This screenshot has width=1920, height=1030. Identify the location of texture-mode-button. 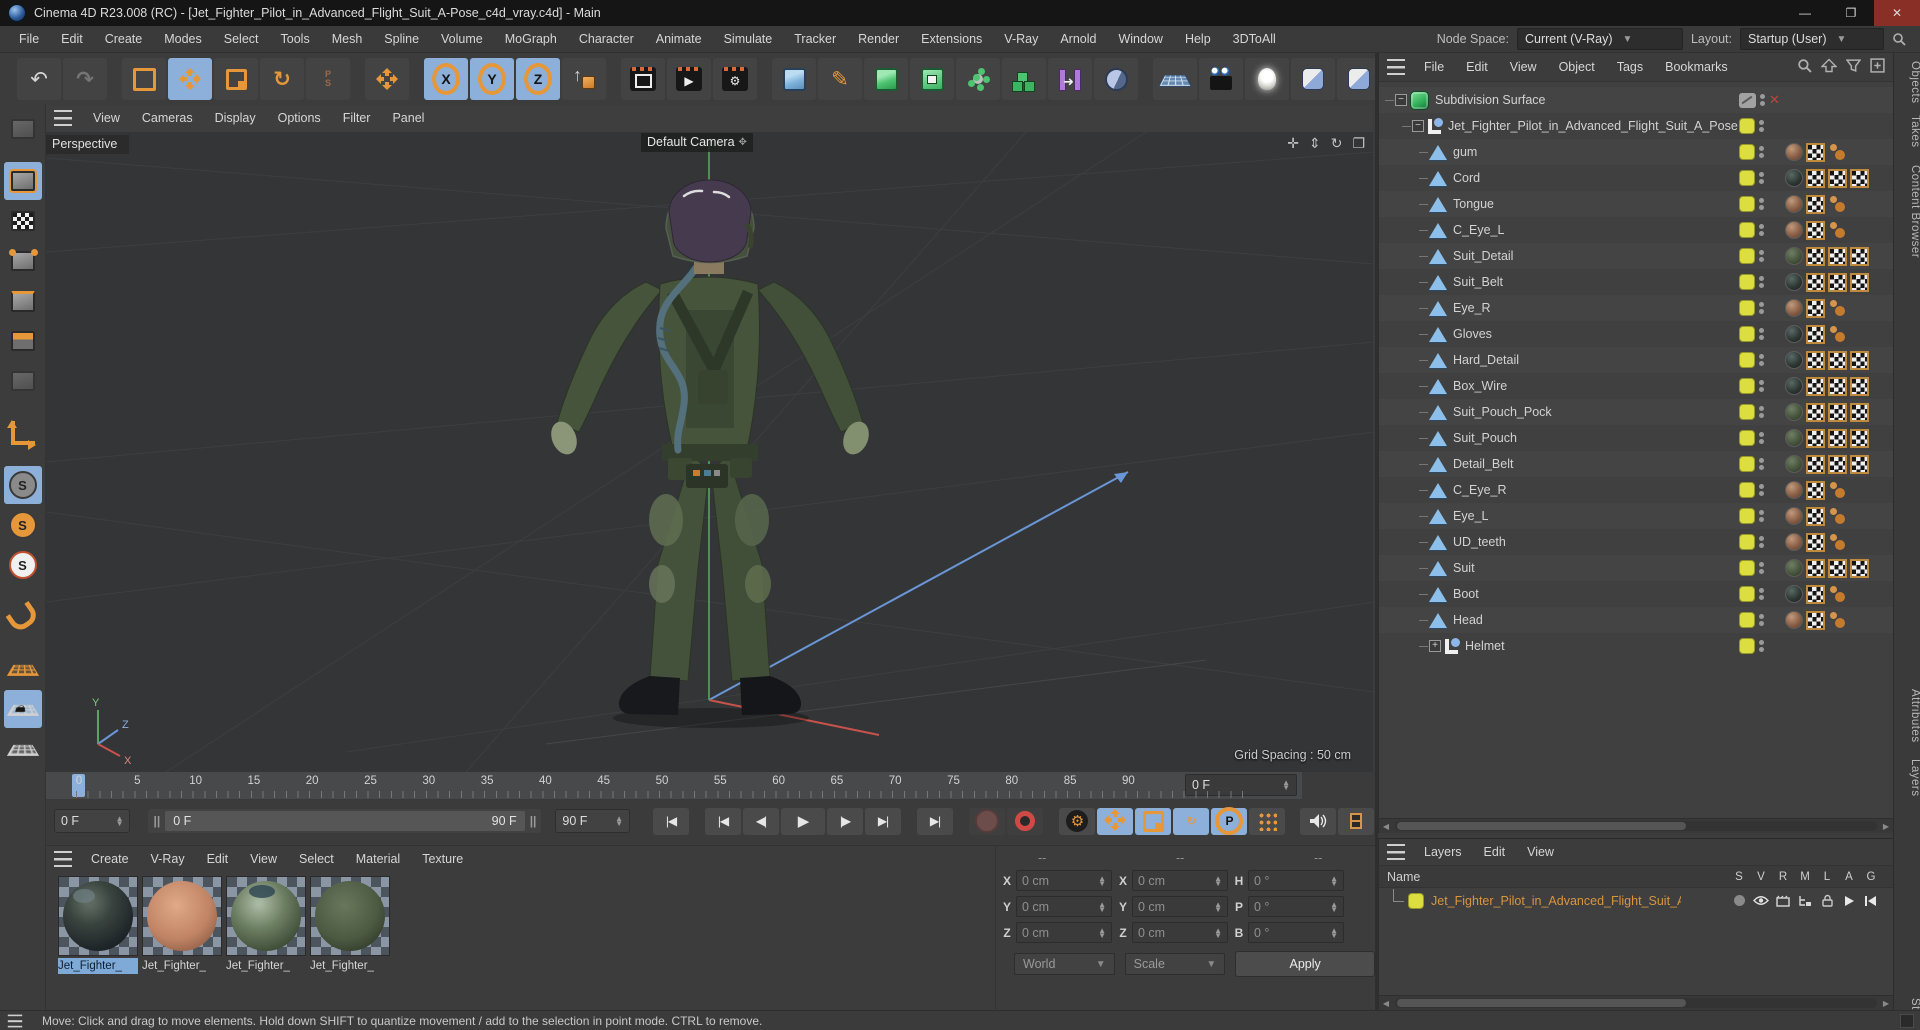
(23, 221).